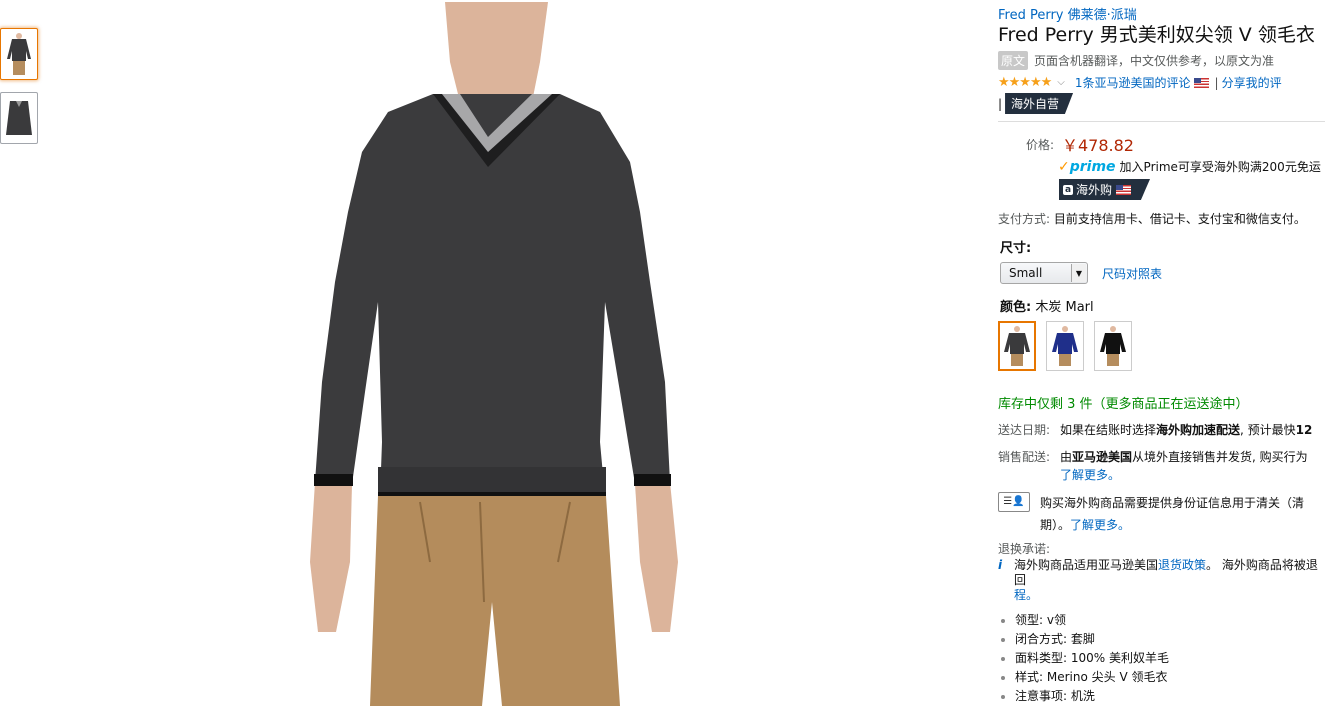  I want to click on dropdown-arrow-icon: ▼, so click(1078, 273).